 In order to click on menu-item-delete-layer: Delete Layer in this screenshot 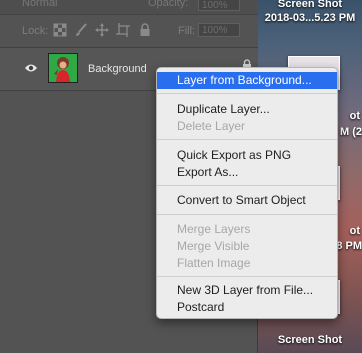, I will do `click(247, 126)`.